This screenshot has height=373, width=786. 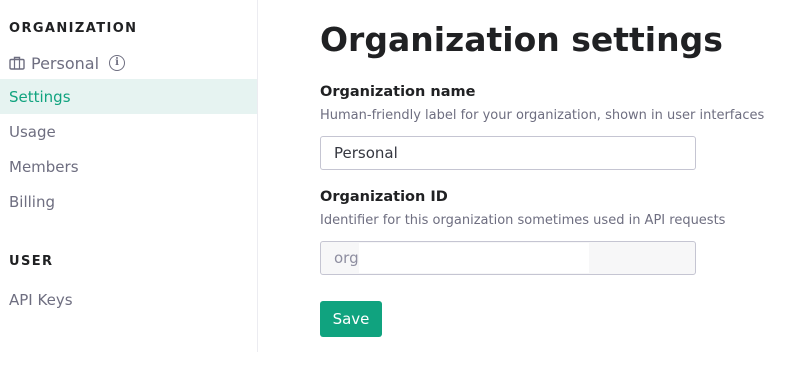 I want to click on sidebar-item-label: Settings, so click(x=40, y=96).